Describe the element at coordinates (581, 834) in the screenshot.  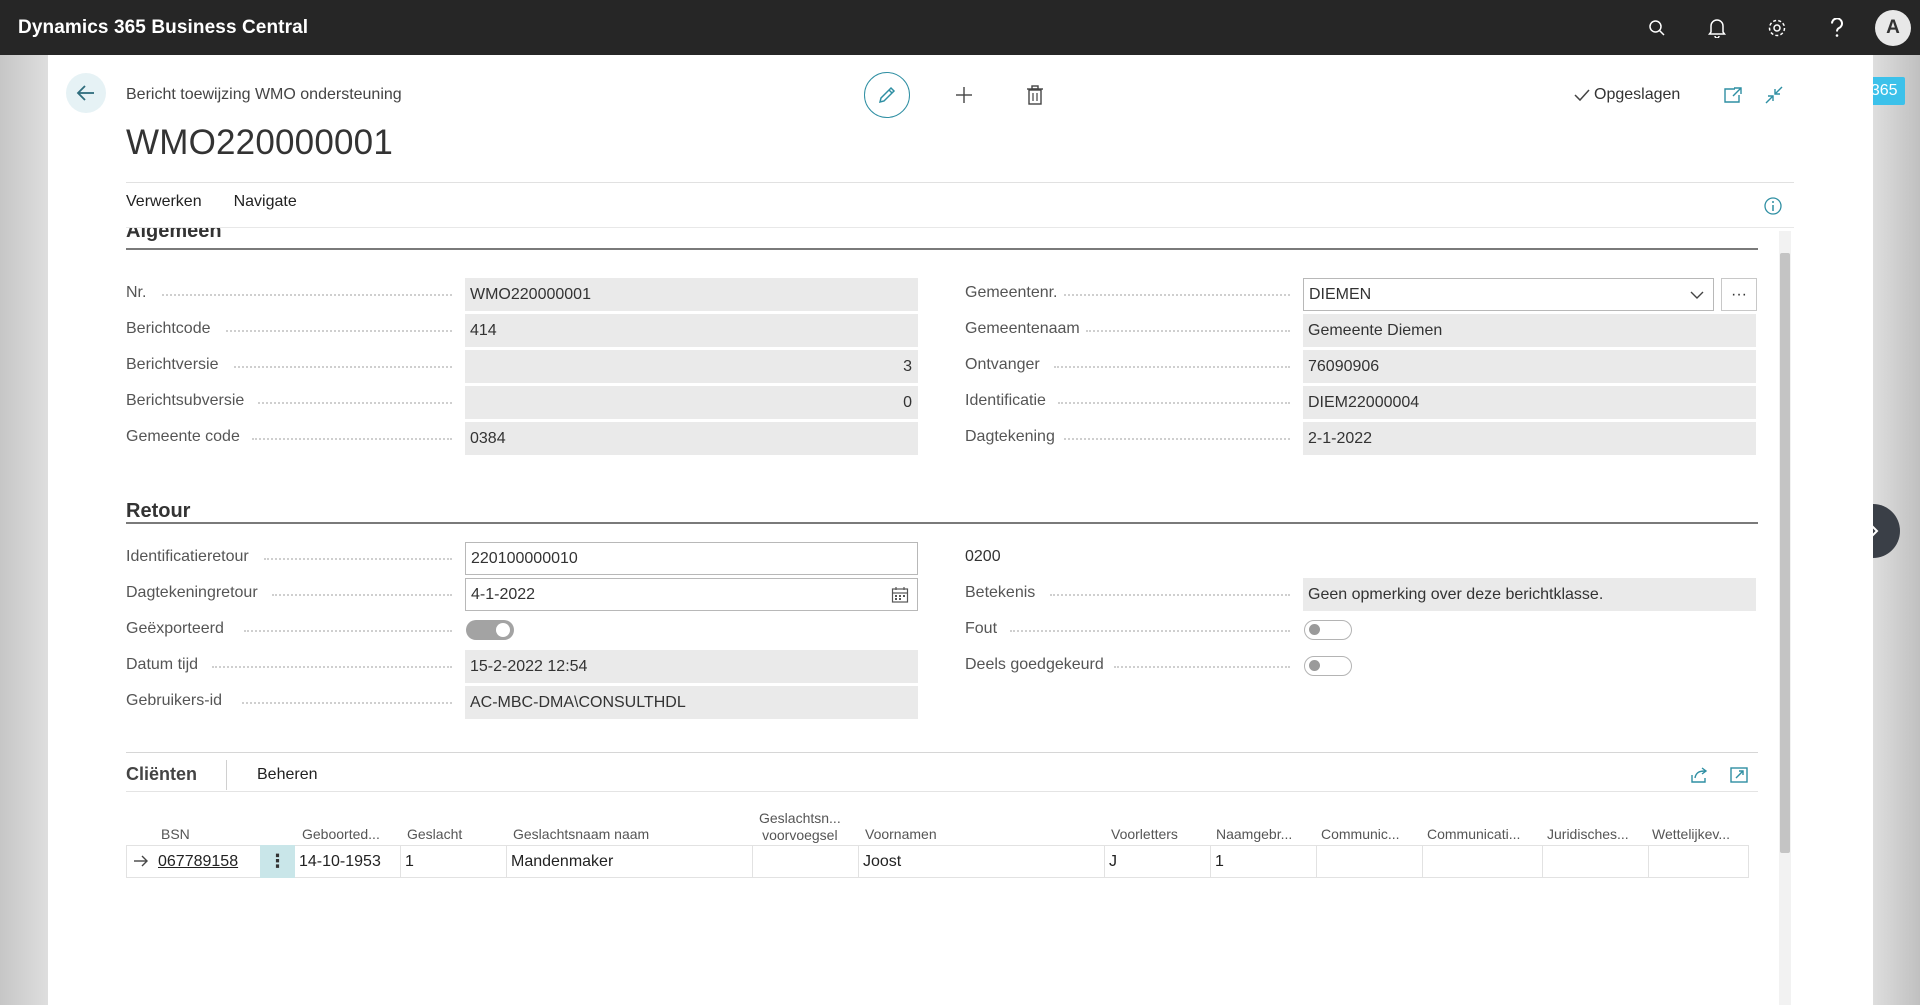
I see `col-header-geslachtsnaam: Geslachtsnaam naam` at that location.